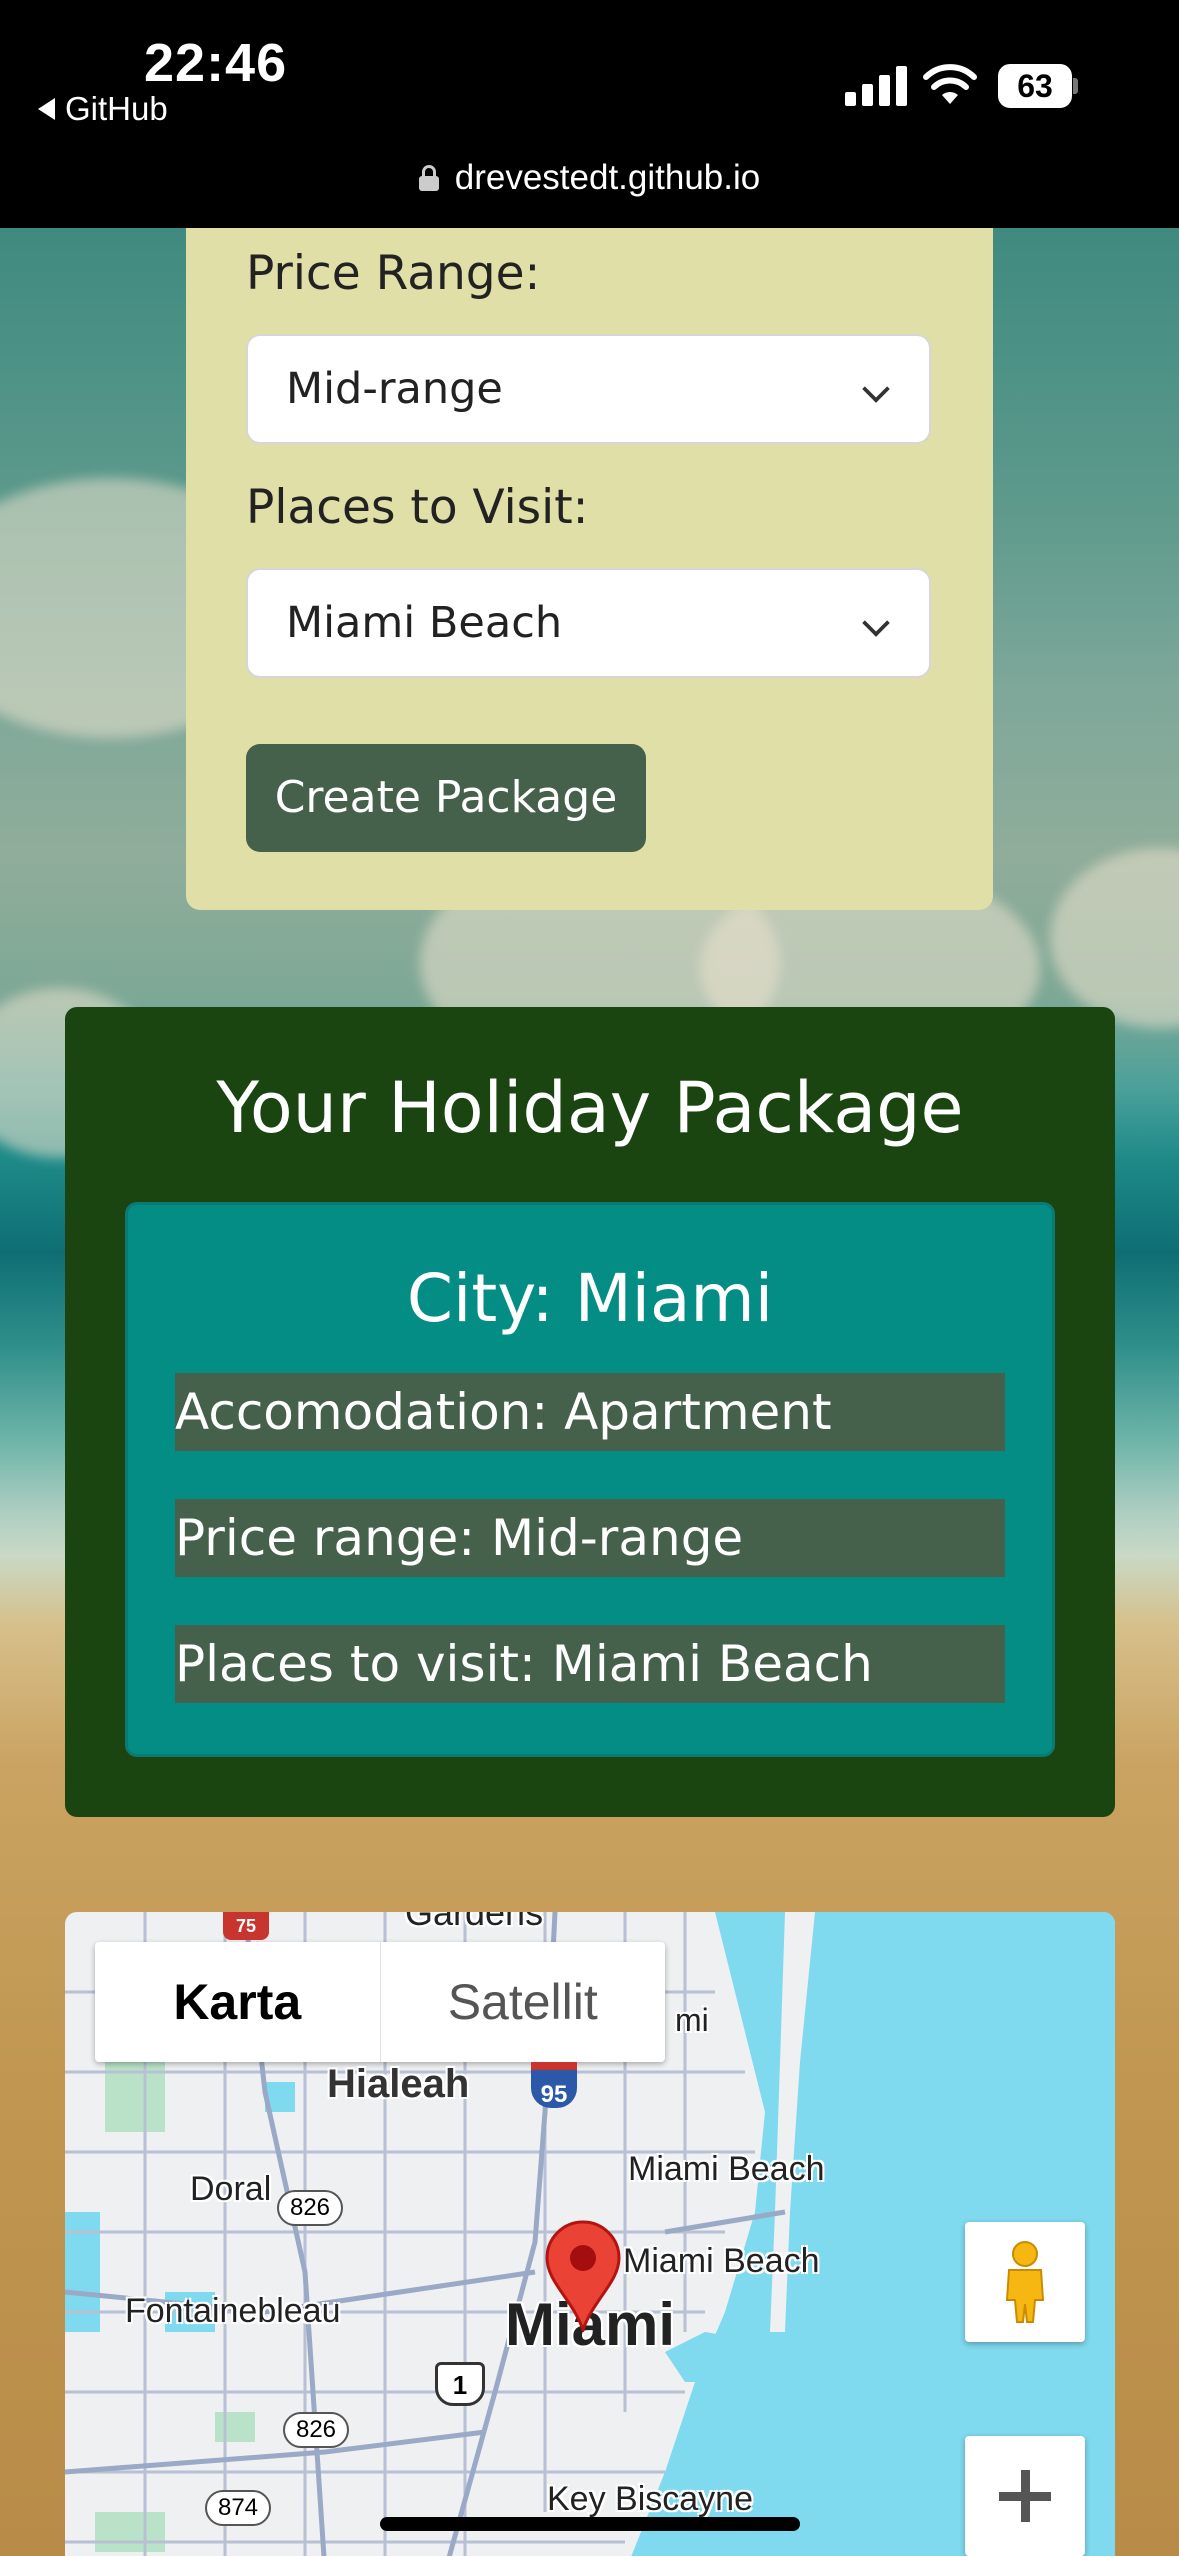 The image size is (1179, 2556). Describe the element at coordinates (1035, 86) in the screenshot. I see `battery-level: 63` at that location.